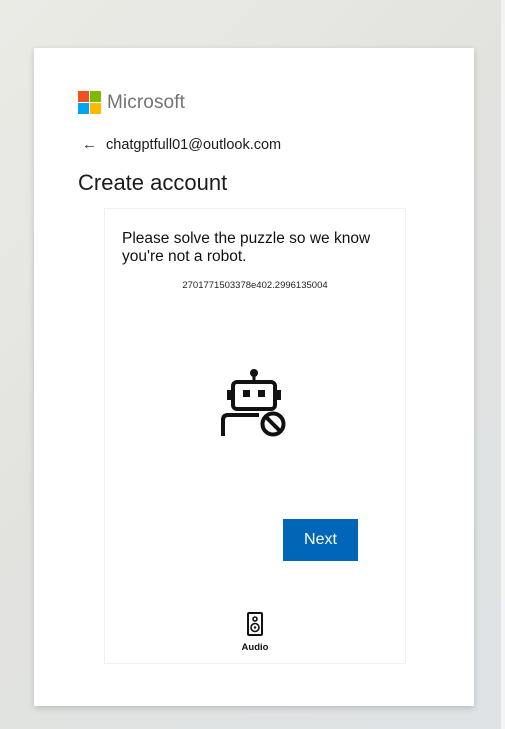 This screenshot has height=729, width=505. I want to click on identity-banner: ← chatgptfull01@outlook.com, so click(181, 144).